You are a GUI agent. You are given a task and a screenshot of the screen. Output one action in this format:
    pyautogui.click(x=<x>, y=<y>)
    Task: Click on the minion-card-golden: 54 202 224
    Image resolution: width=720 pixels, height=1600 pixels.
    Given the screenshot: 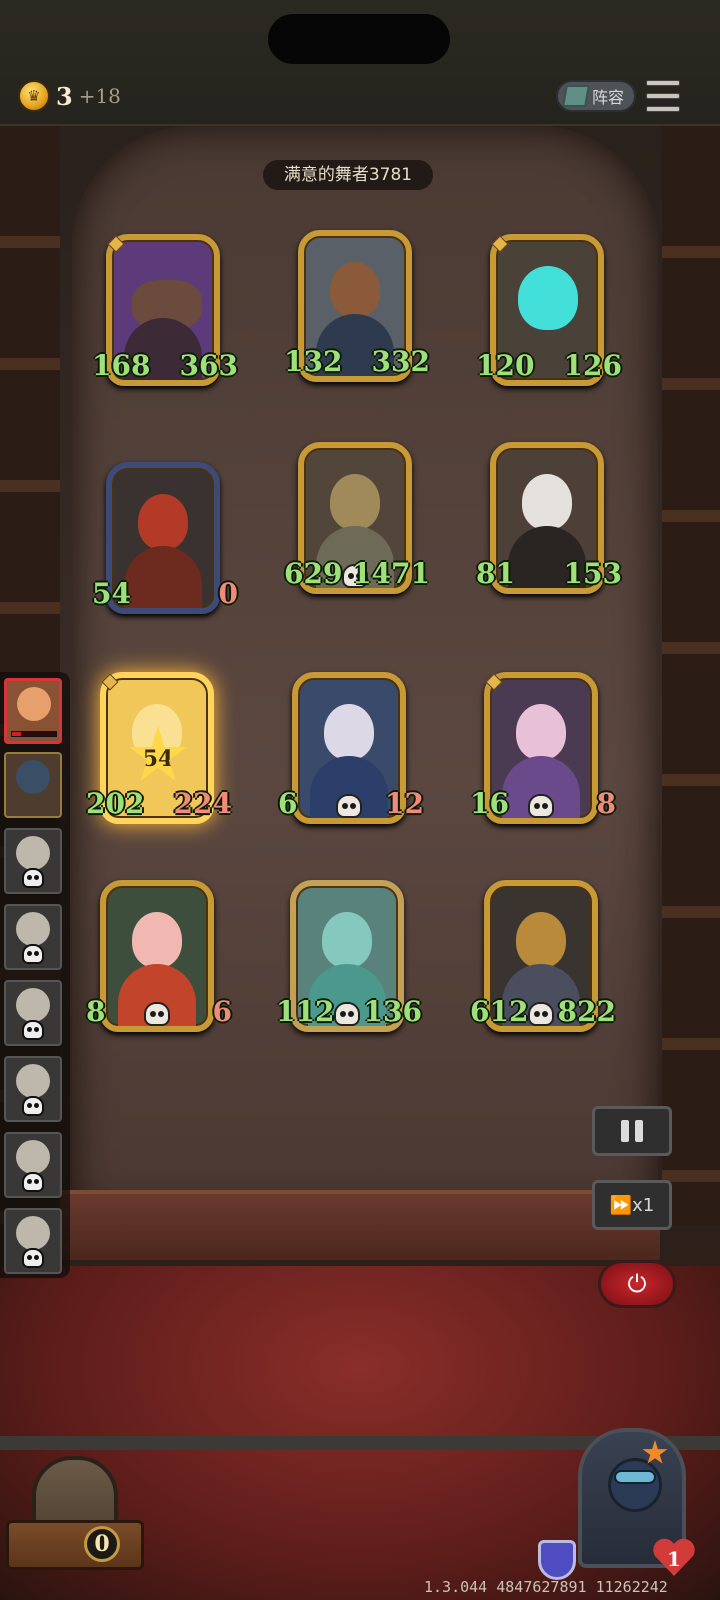 What is the action you would take?
    pyautogui.click(x=159, y=748)
    